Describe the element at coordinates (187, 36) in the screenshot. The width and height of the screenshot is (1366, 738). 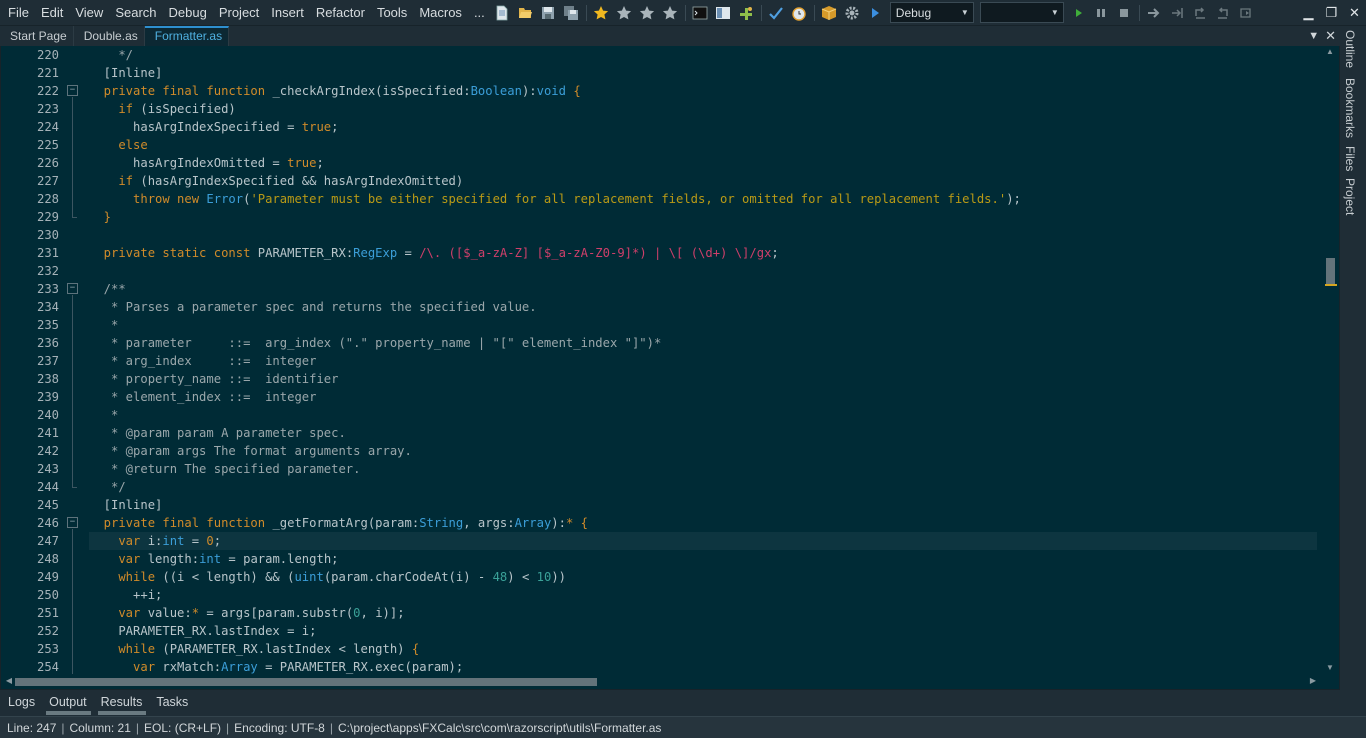
I see `tab-formatter-as: Formatter.as` at that location.